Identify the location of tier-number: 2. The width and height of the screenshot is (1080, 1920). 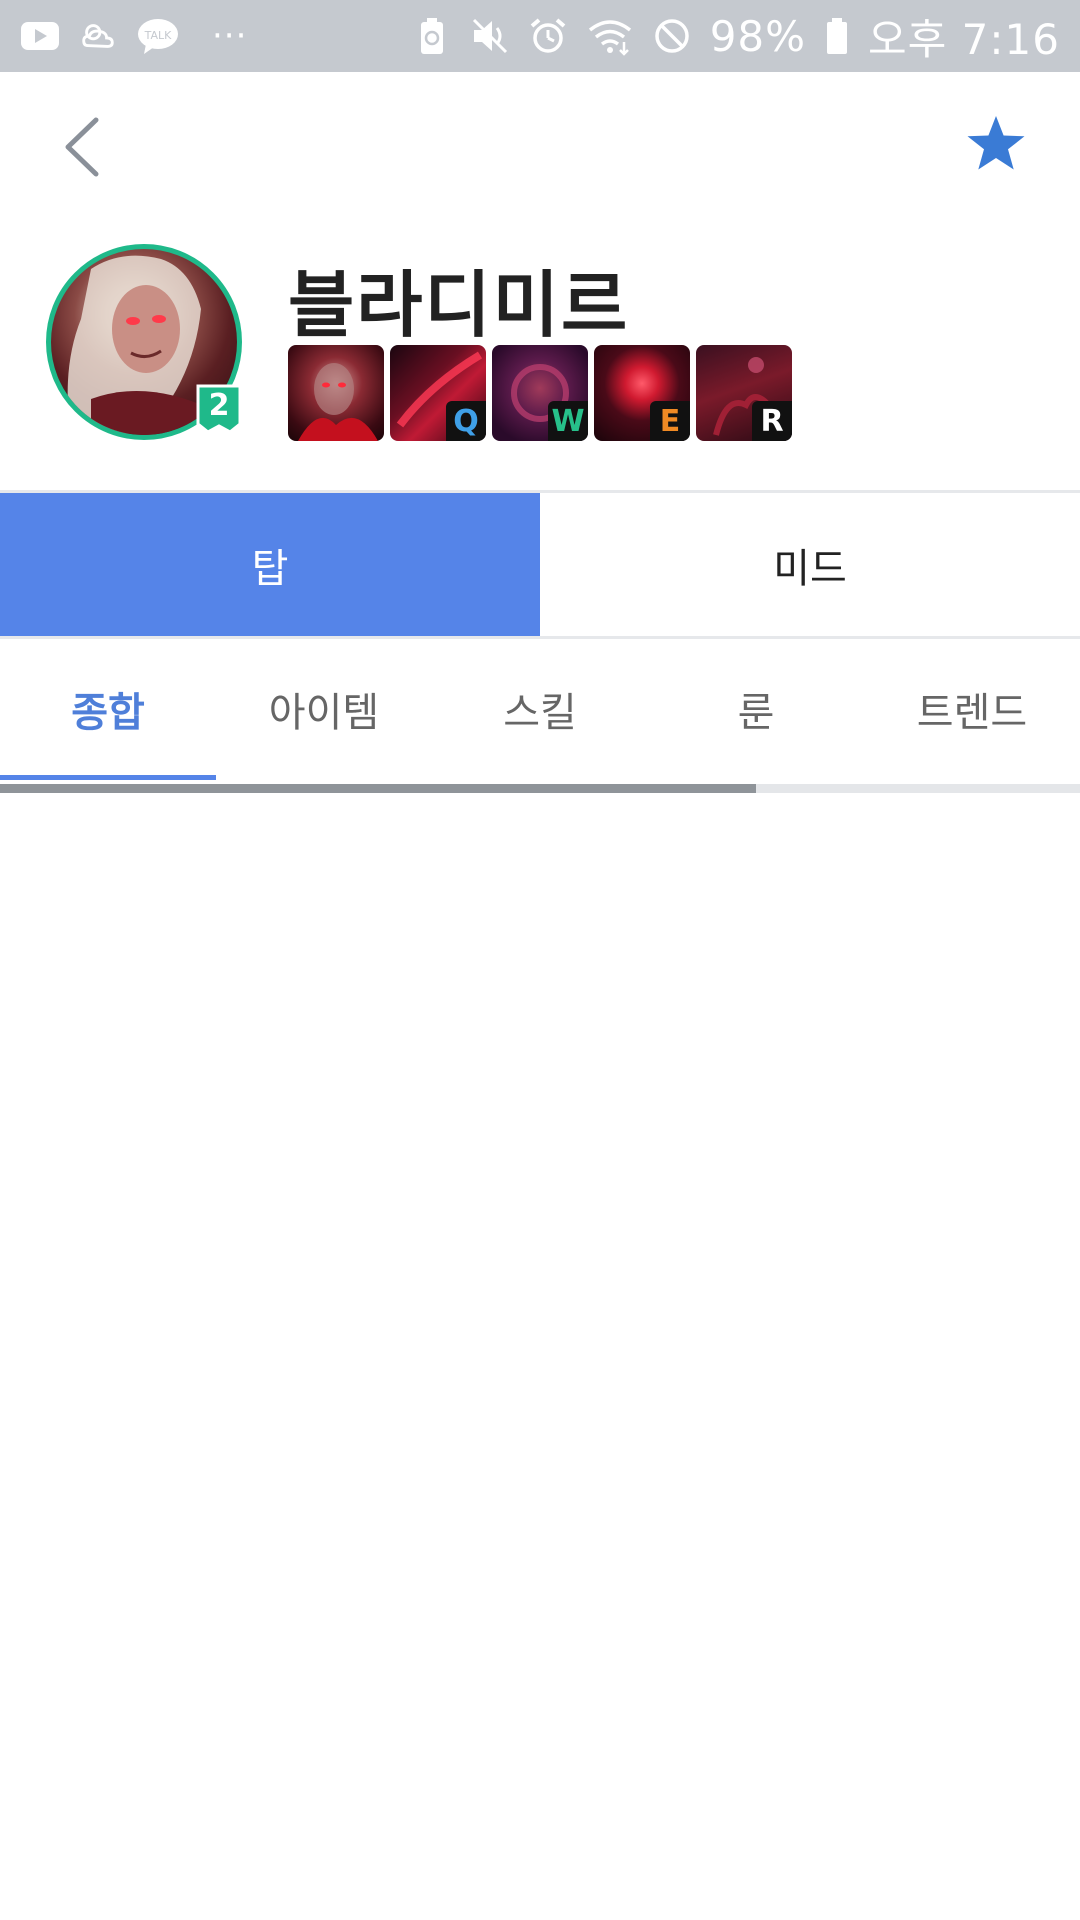
(219, 405).